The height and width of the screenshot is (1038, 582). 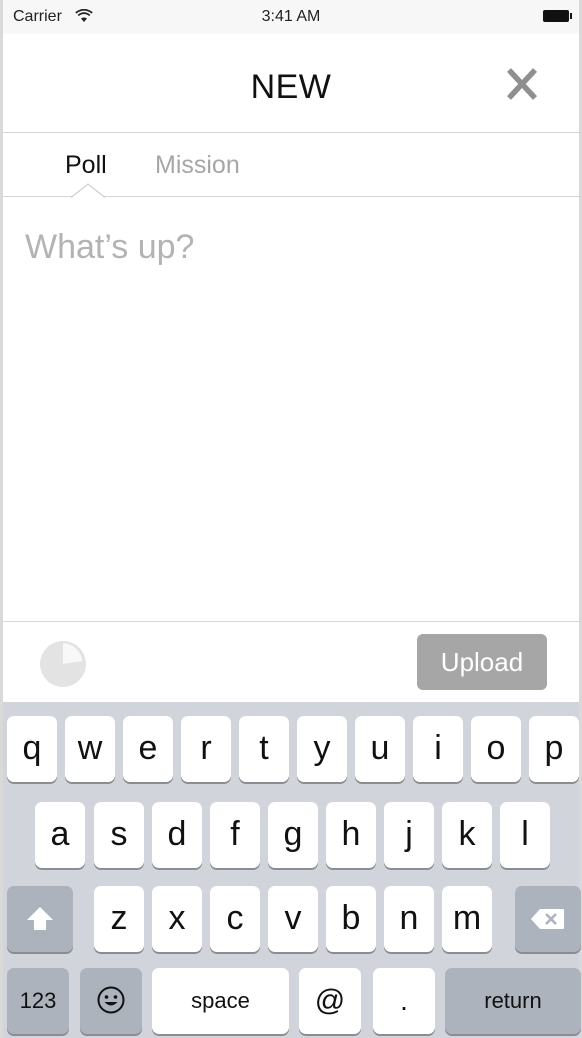 I want to click on status-bar: Carrier 3:41 AM, so click(x=291, y=17).